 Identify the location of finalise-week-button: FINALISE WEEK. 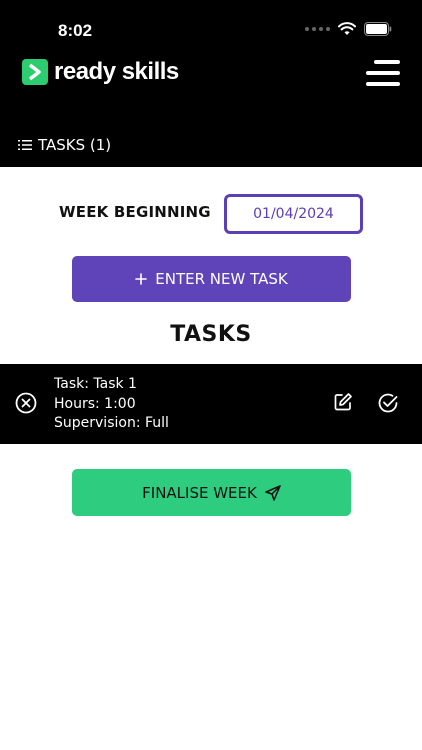
(211, 492).